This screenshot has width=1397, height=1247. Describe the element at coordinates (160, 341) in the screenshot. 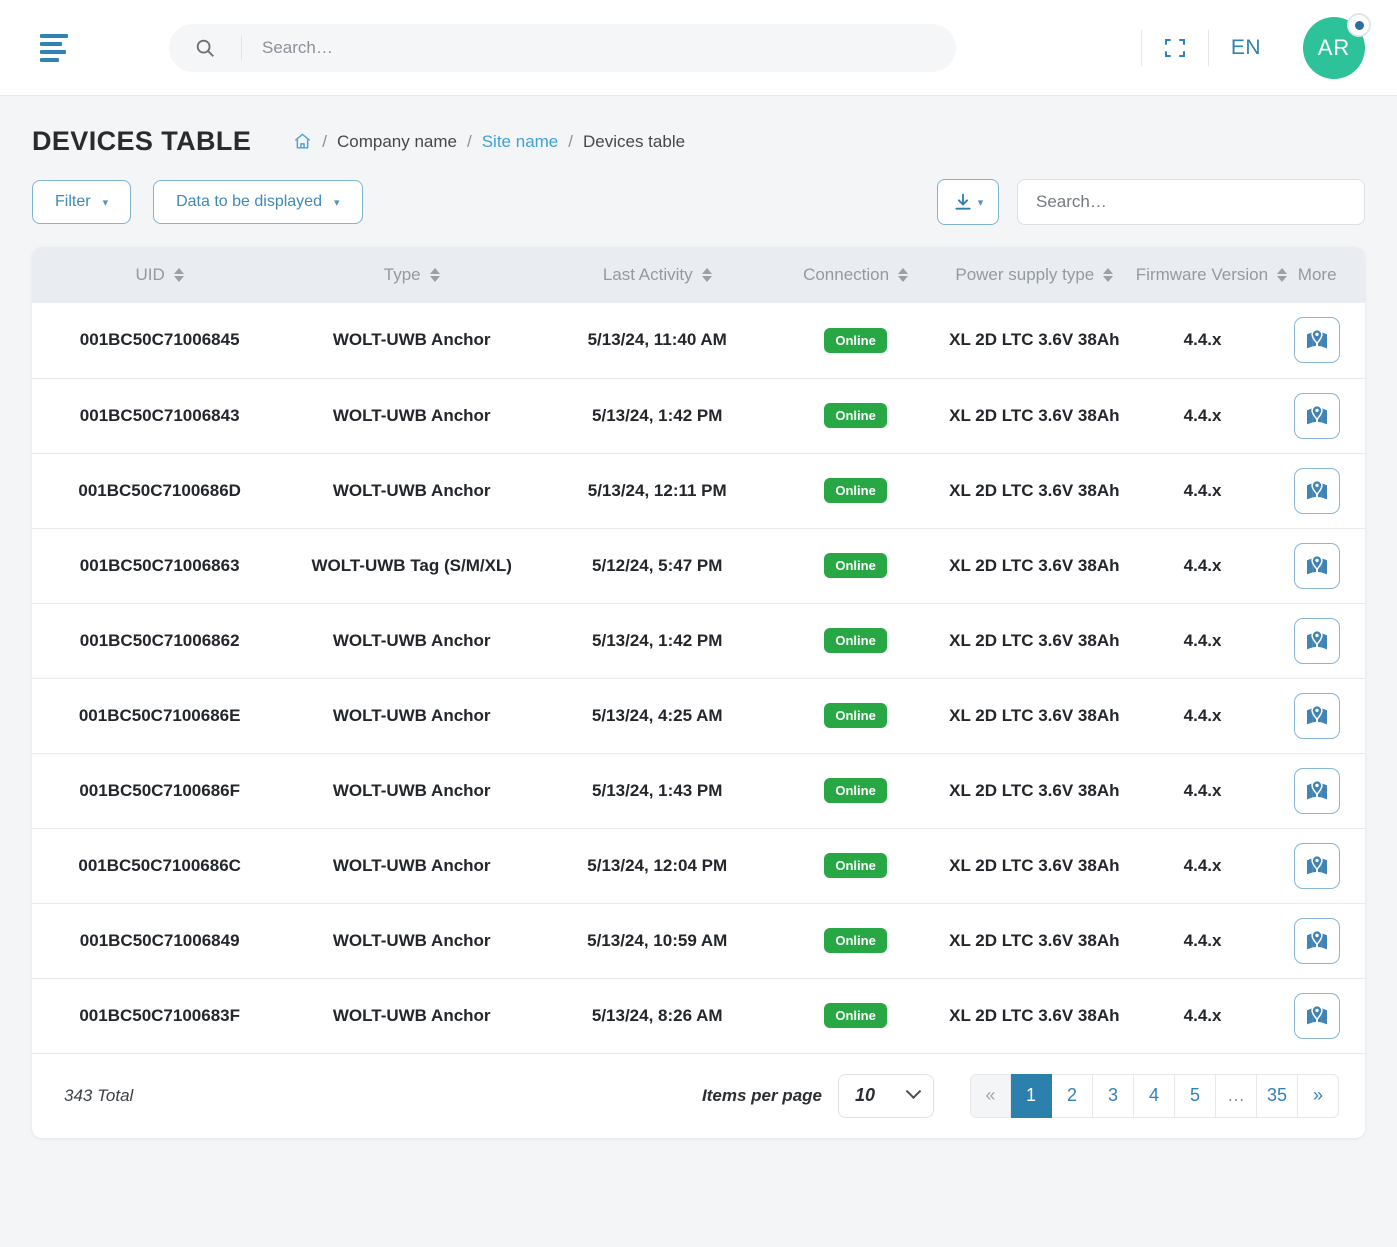

I see `cell-uid: 001BC50C71006845` at that location.